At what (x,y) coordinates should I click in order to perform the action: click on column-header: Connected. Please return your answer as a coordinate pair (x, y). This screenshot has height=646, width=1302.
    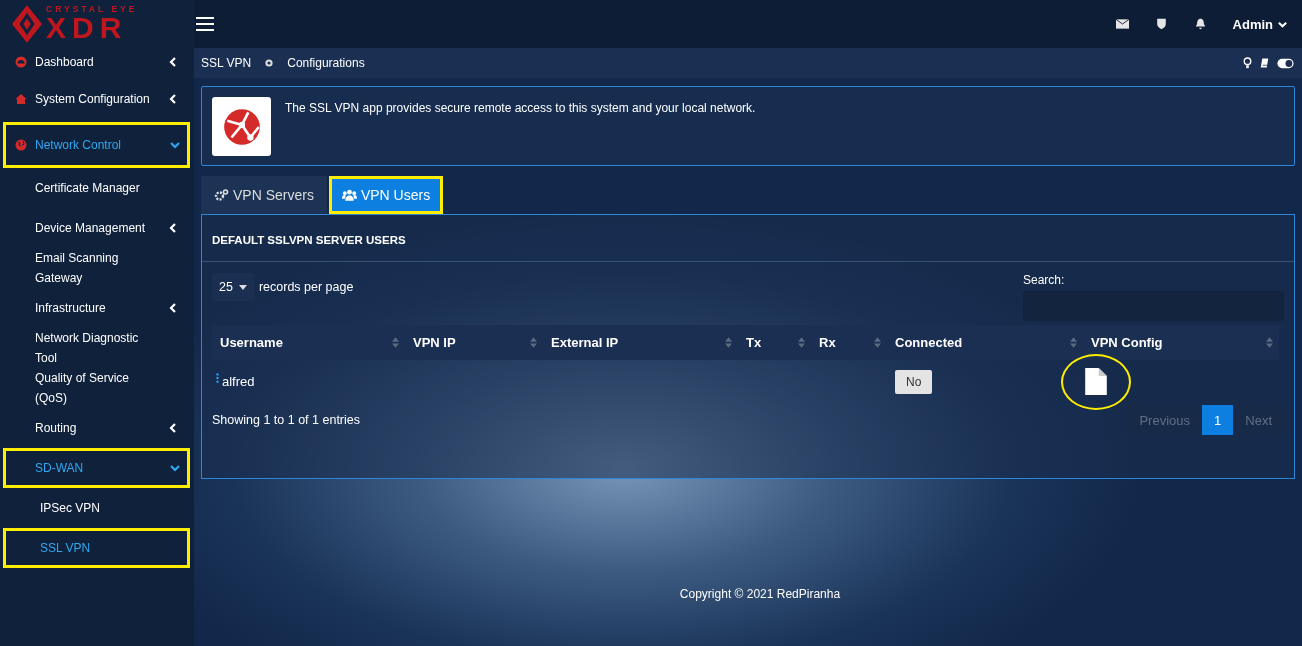
    Looking at the image, I should click on (985, 342).